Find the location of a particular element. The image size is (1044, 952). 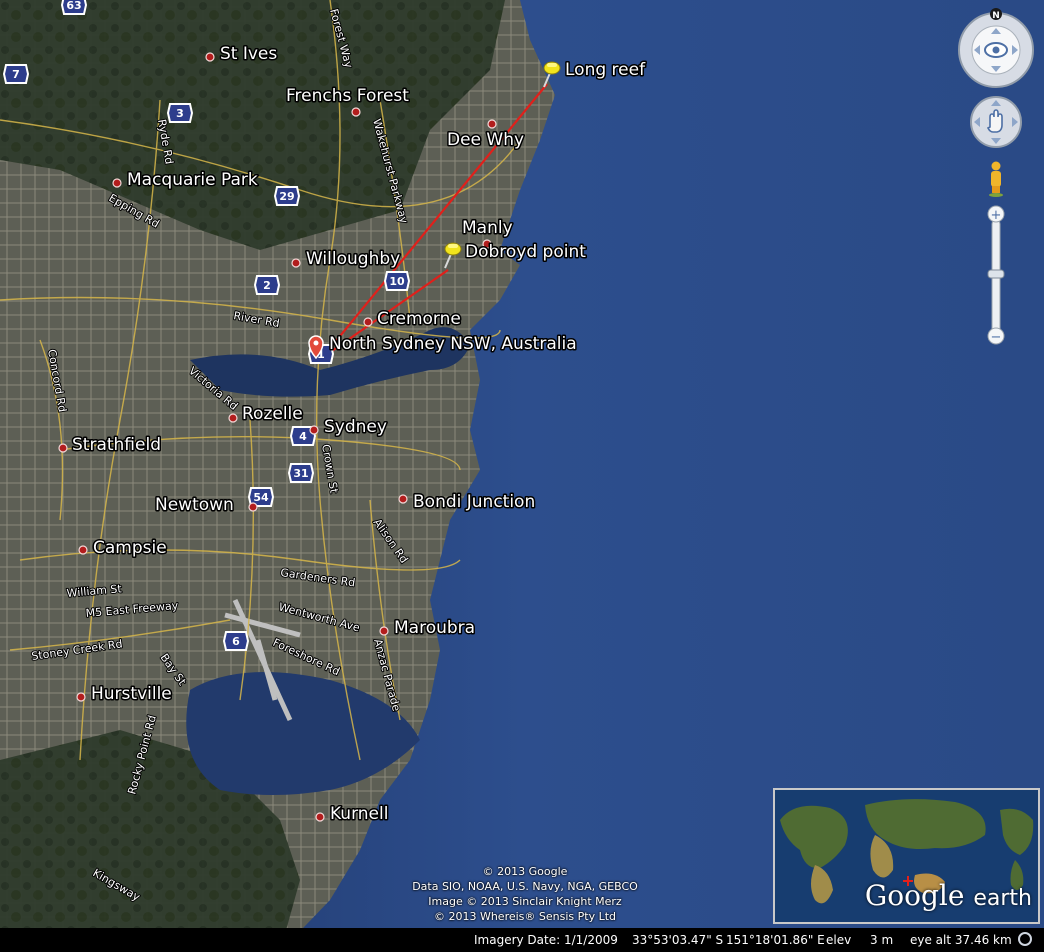

logo-google-text: Google is located at coordinates (914, 895).